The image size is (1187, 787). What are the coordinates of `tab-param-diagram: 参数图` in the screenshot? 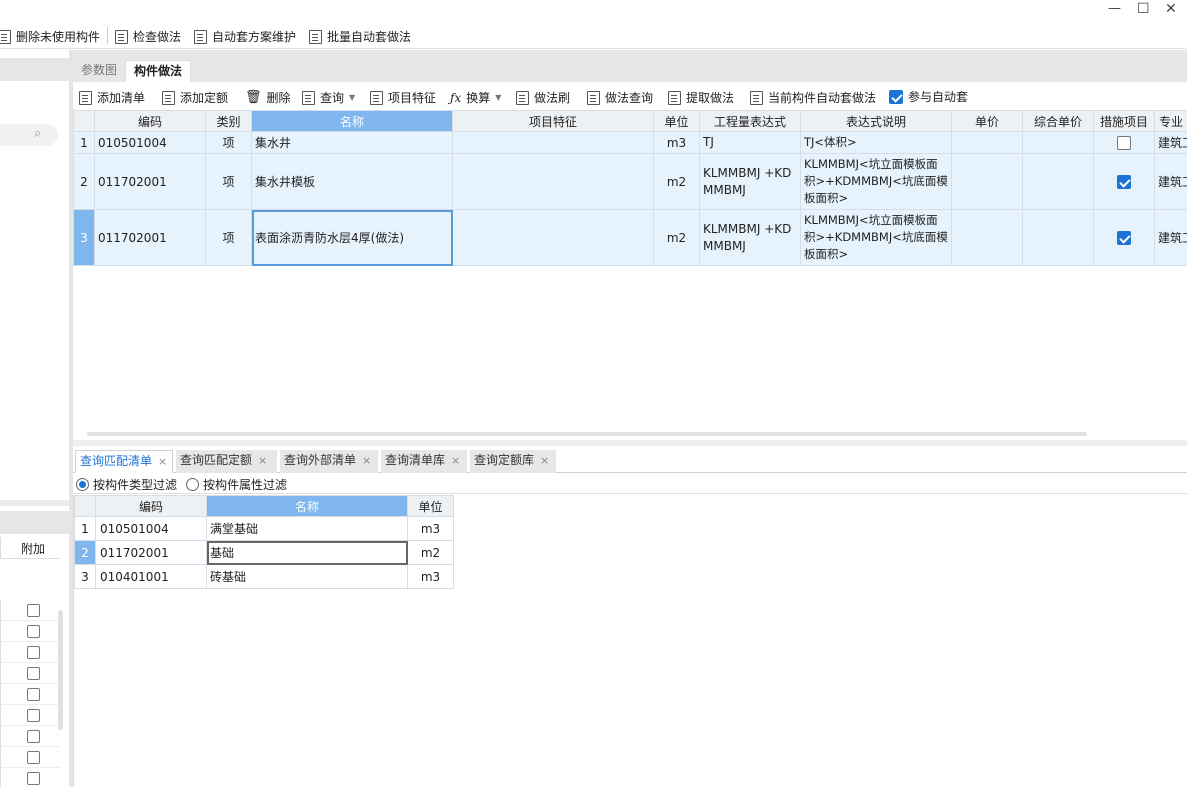 It's located at (99, 71).